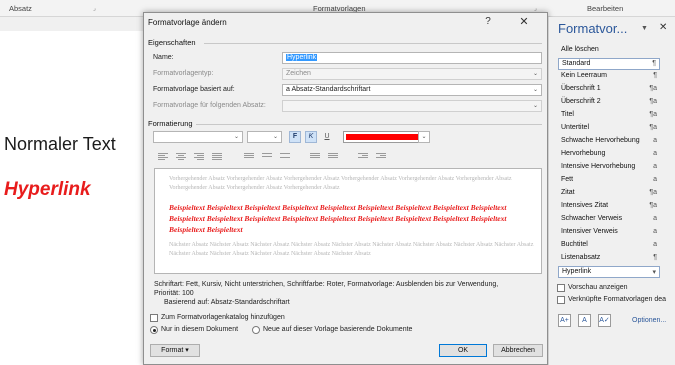 The height and width of the screenshot is (365, 675). I want to click on style-item: Titel ¶a, so click(609, 116).